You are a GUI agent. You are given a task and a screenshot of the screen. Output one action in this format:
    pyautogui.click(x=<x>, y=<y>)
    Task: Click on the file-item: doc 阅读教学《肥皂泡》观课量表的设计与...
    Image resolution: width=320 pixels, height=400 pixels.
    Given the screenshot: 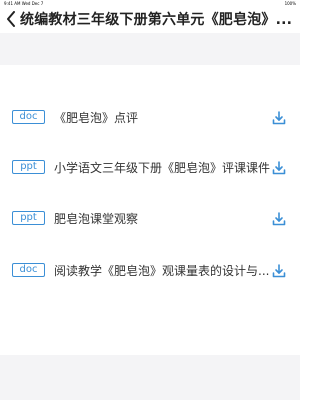 What is the action you would take?
    pyautogui.click(x=150, y=270)
    